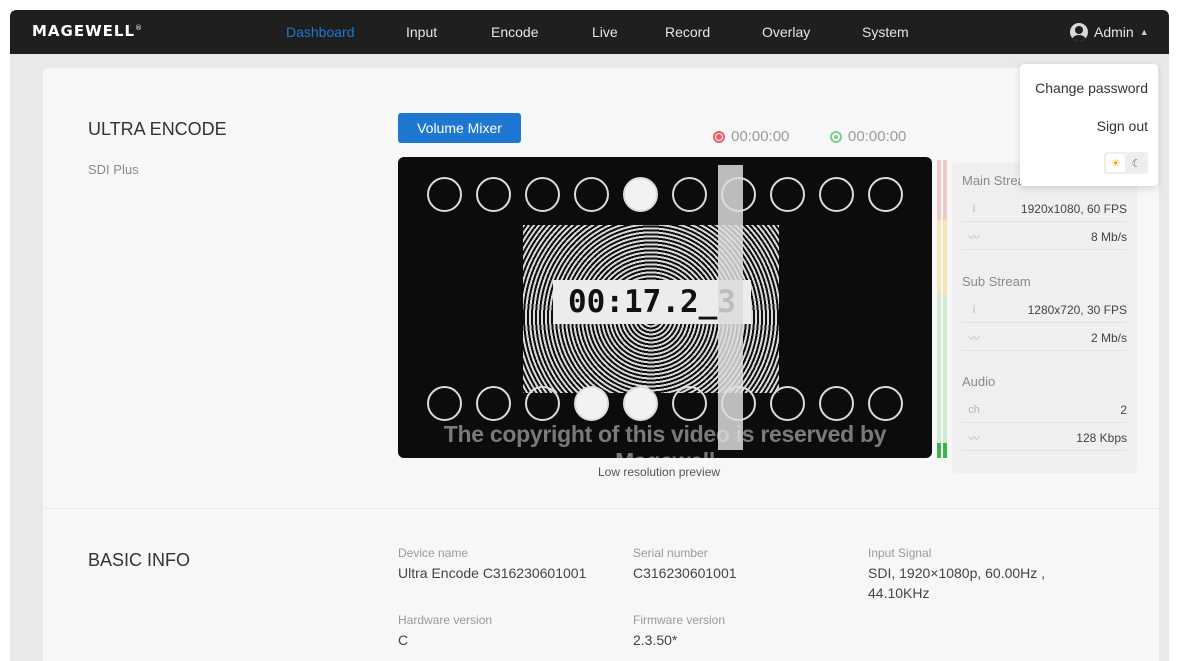 The height and width of the screenshot is (661, 1179). Describe the element at coordinates (665, 194) in the screenshot. I see `top-circle-row` at that location.